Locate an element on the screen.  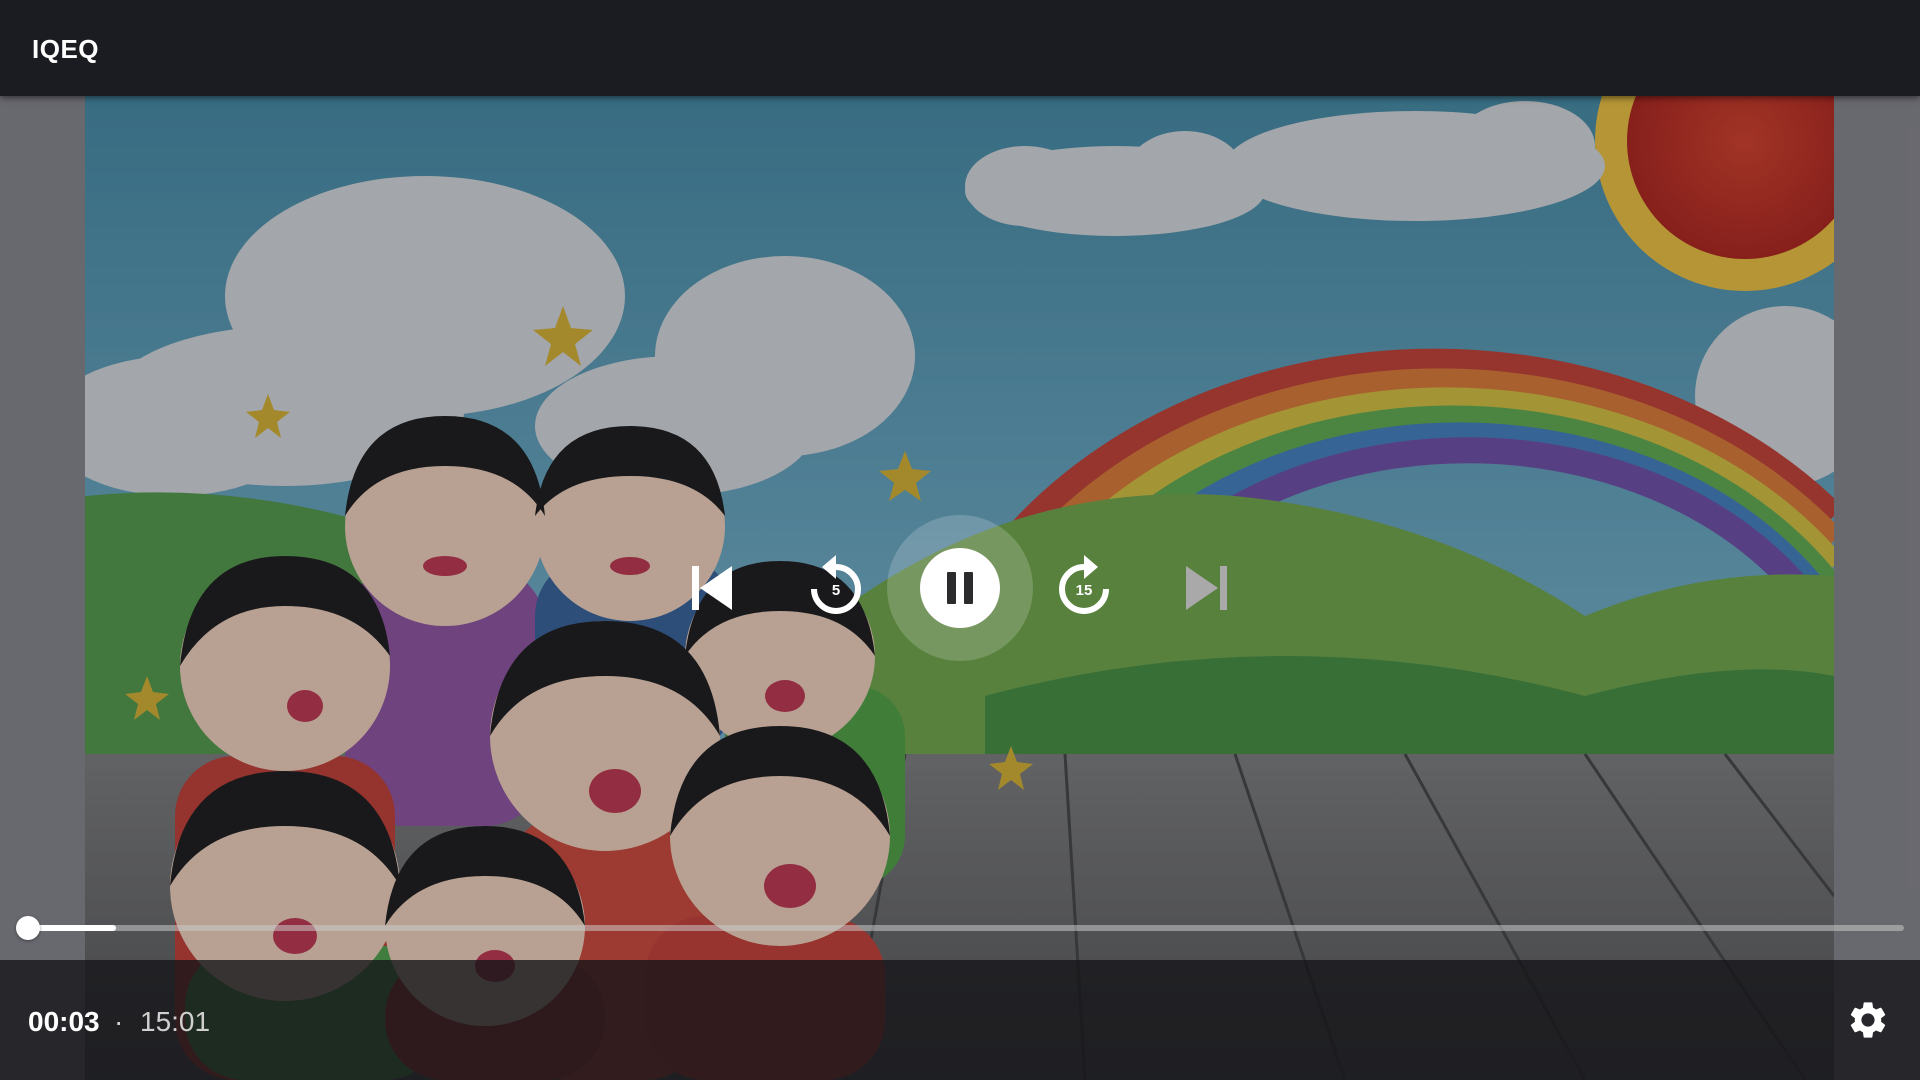
next-button is located at coordinates (1208, 588).